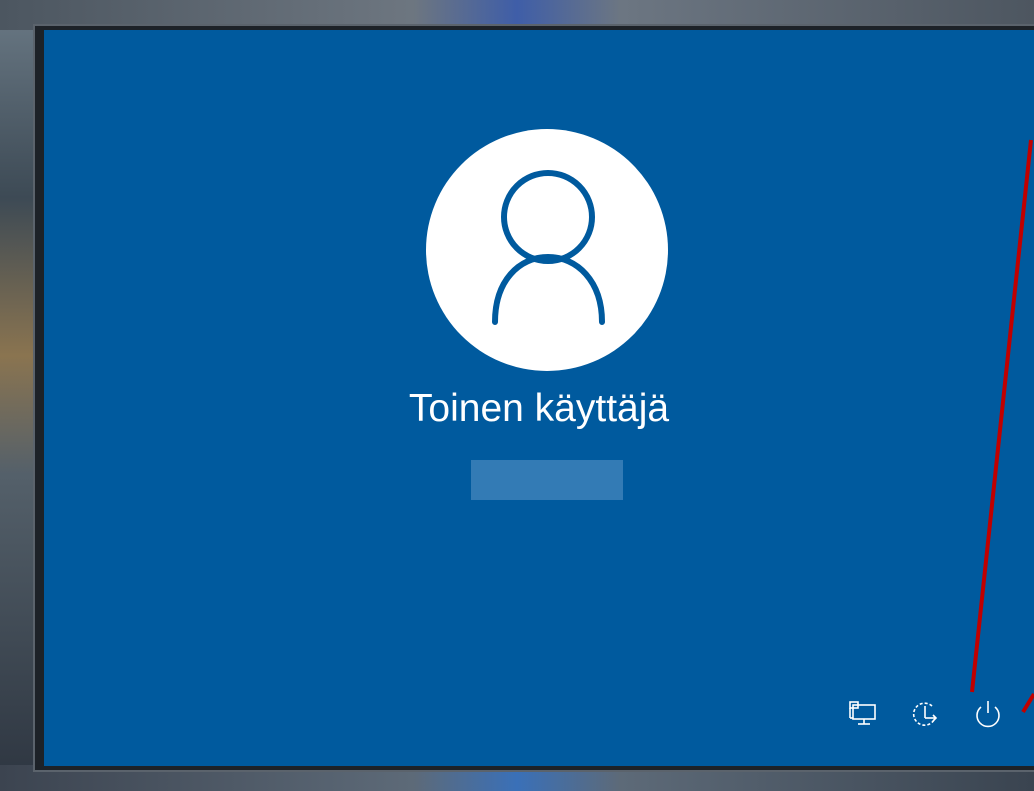  I want to click on ease-of-access-icon, so click(926, 714).